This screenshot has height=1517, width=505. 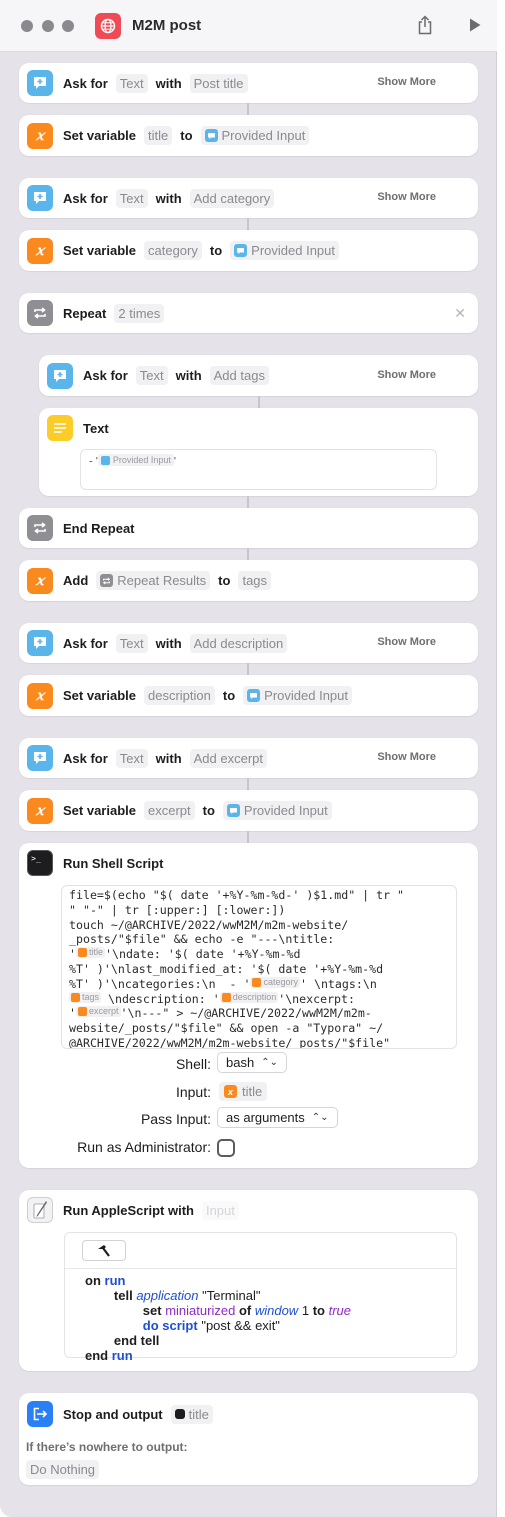 What do you see at coordinates (104, 1250) in the screenshot?
I see `compile-hammer-icon` at bounding box center [104, 1250].